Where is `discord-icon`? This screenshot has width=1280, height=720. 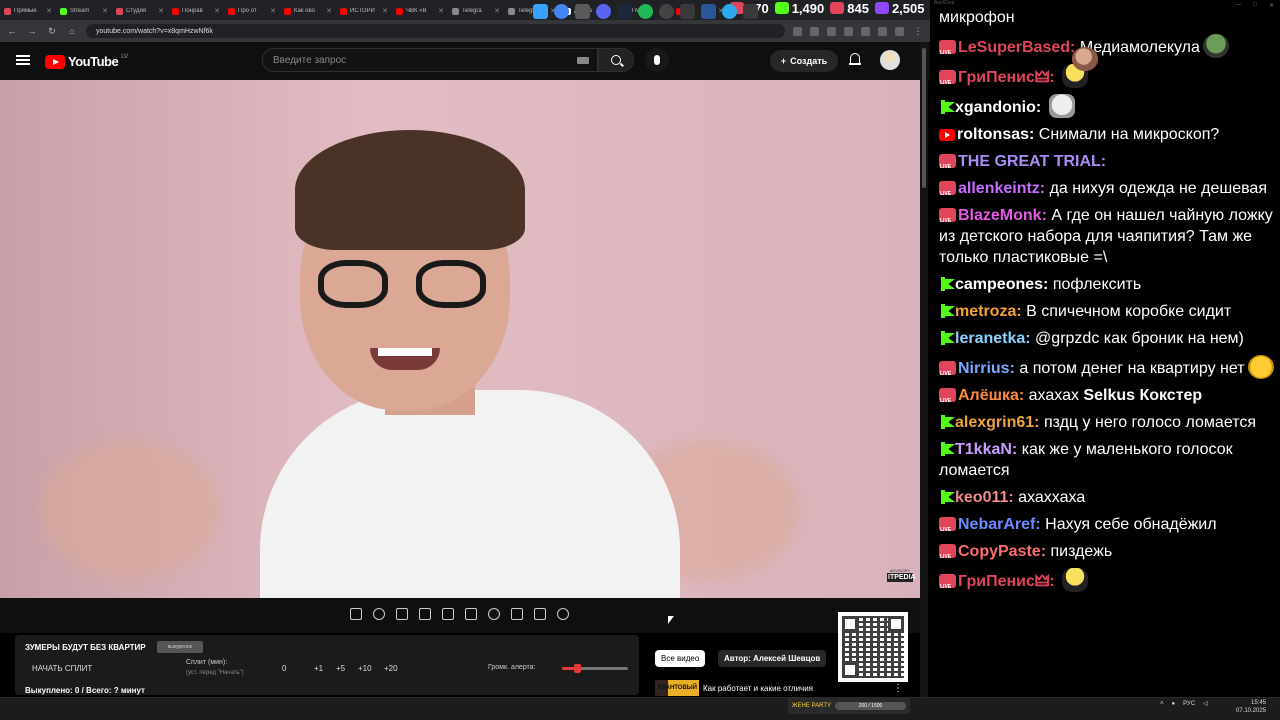 discord-icon is located at coordinates (603, 11).